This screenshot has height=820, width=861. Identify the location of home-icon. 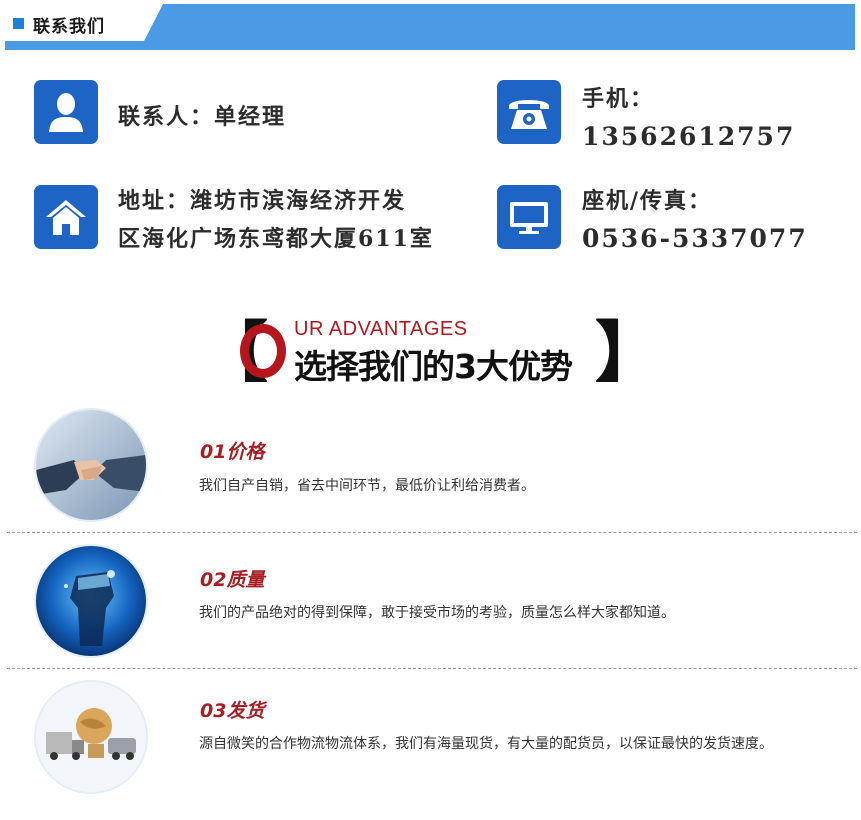
(66, 217).